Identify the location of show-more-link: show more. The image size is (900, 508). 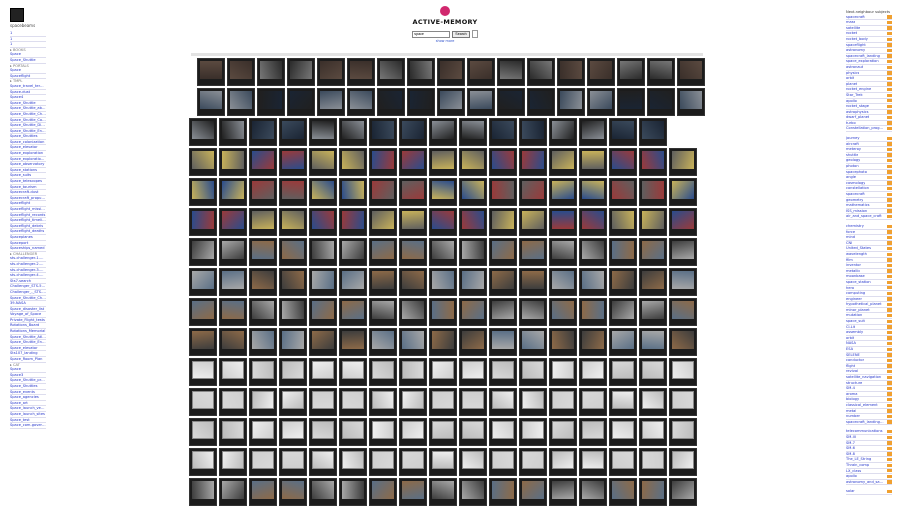
(445, 41).